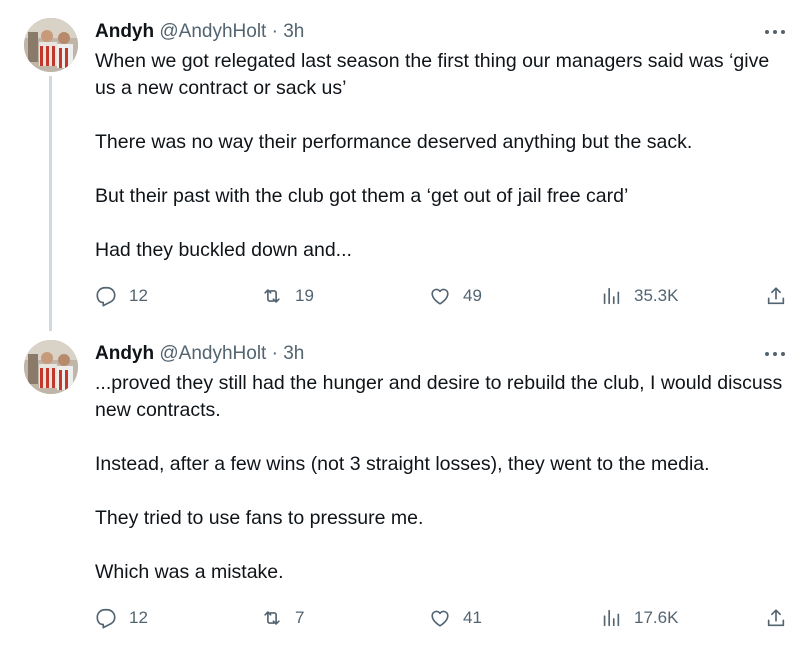 The image size is (810, 654). Describe the element at coordinates (282, 618) in the screenshot. I see `retweet-button: 7` at that location.